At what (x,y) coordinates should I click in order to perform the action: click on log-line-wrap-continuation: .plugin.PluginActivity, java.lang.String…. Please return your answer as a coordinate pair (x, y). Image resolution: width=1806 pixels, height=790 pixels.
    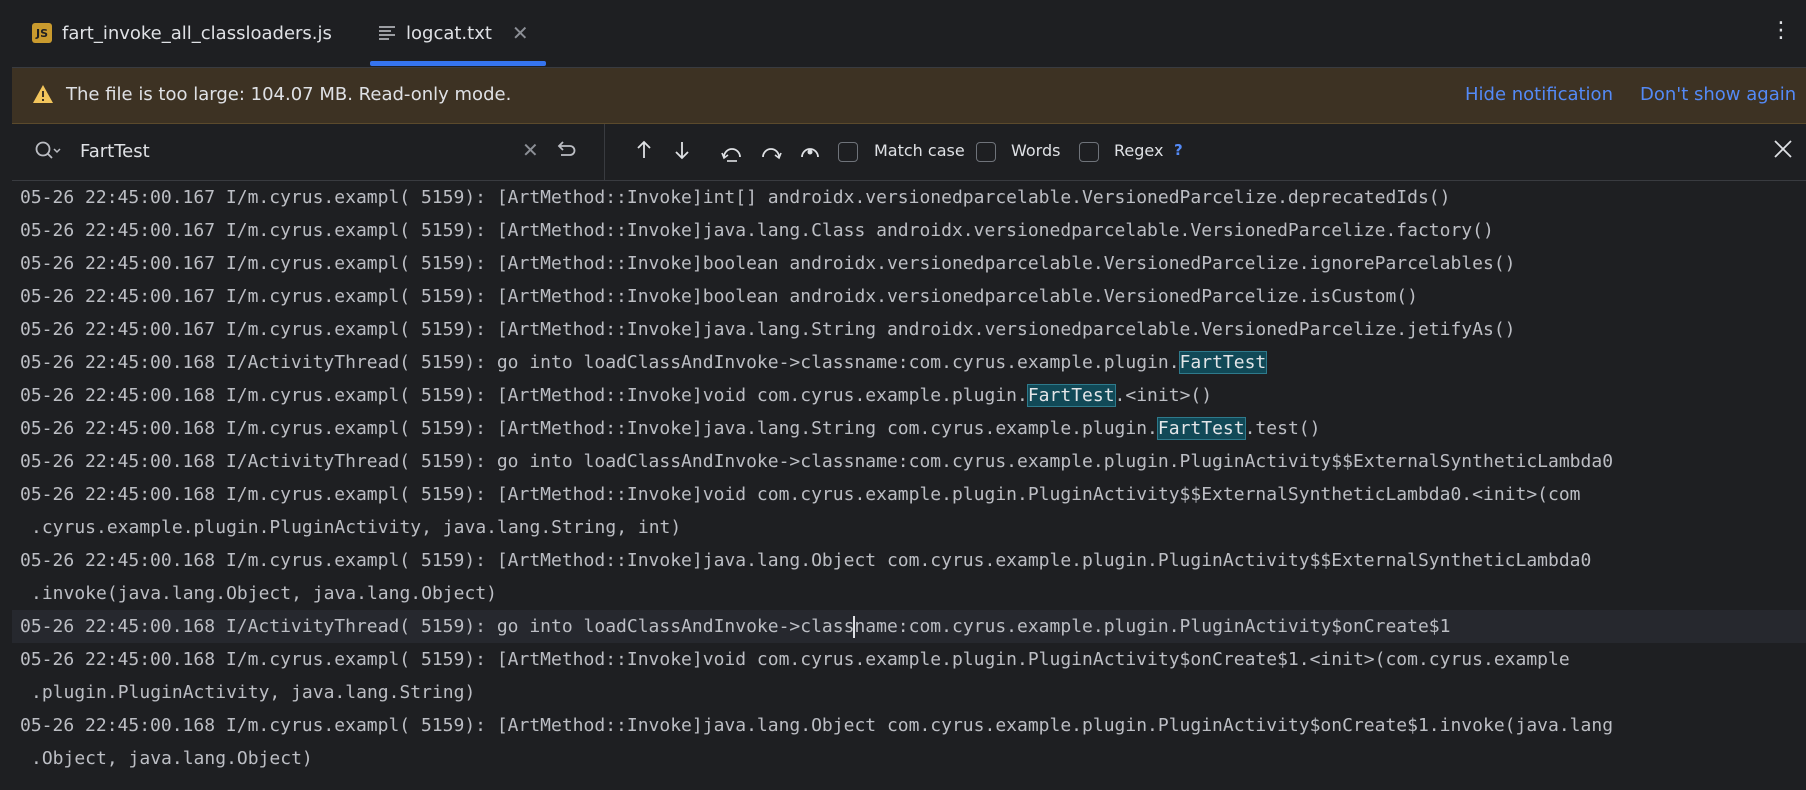
    Looking at the image, I should click on (253, 692).